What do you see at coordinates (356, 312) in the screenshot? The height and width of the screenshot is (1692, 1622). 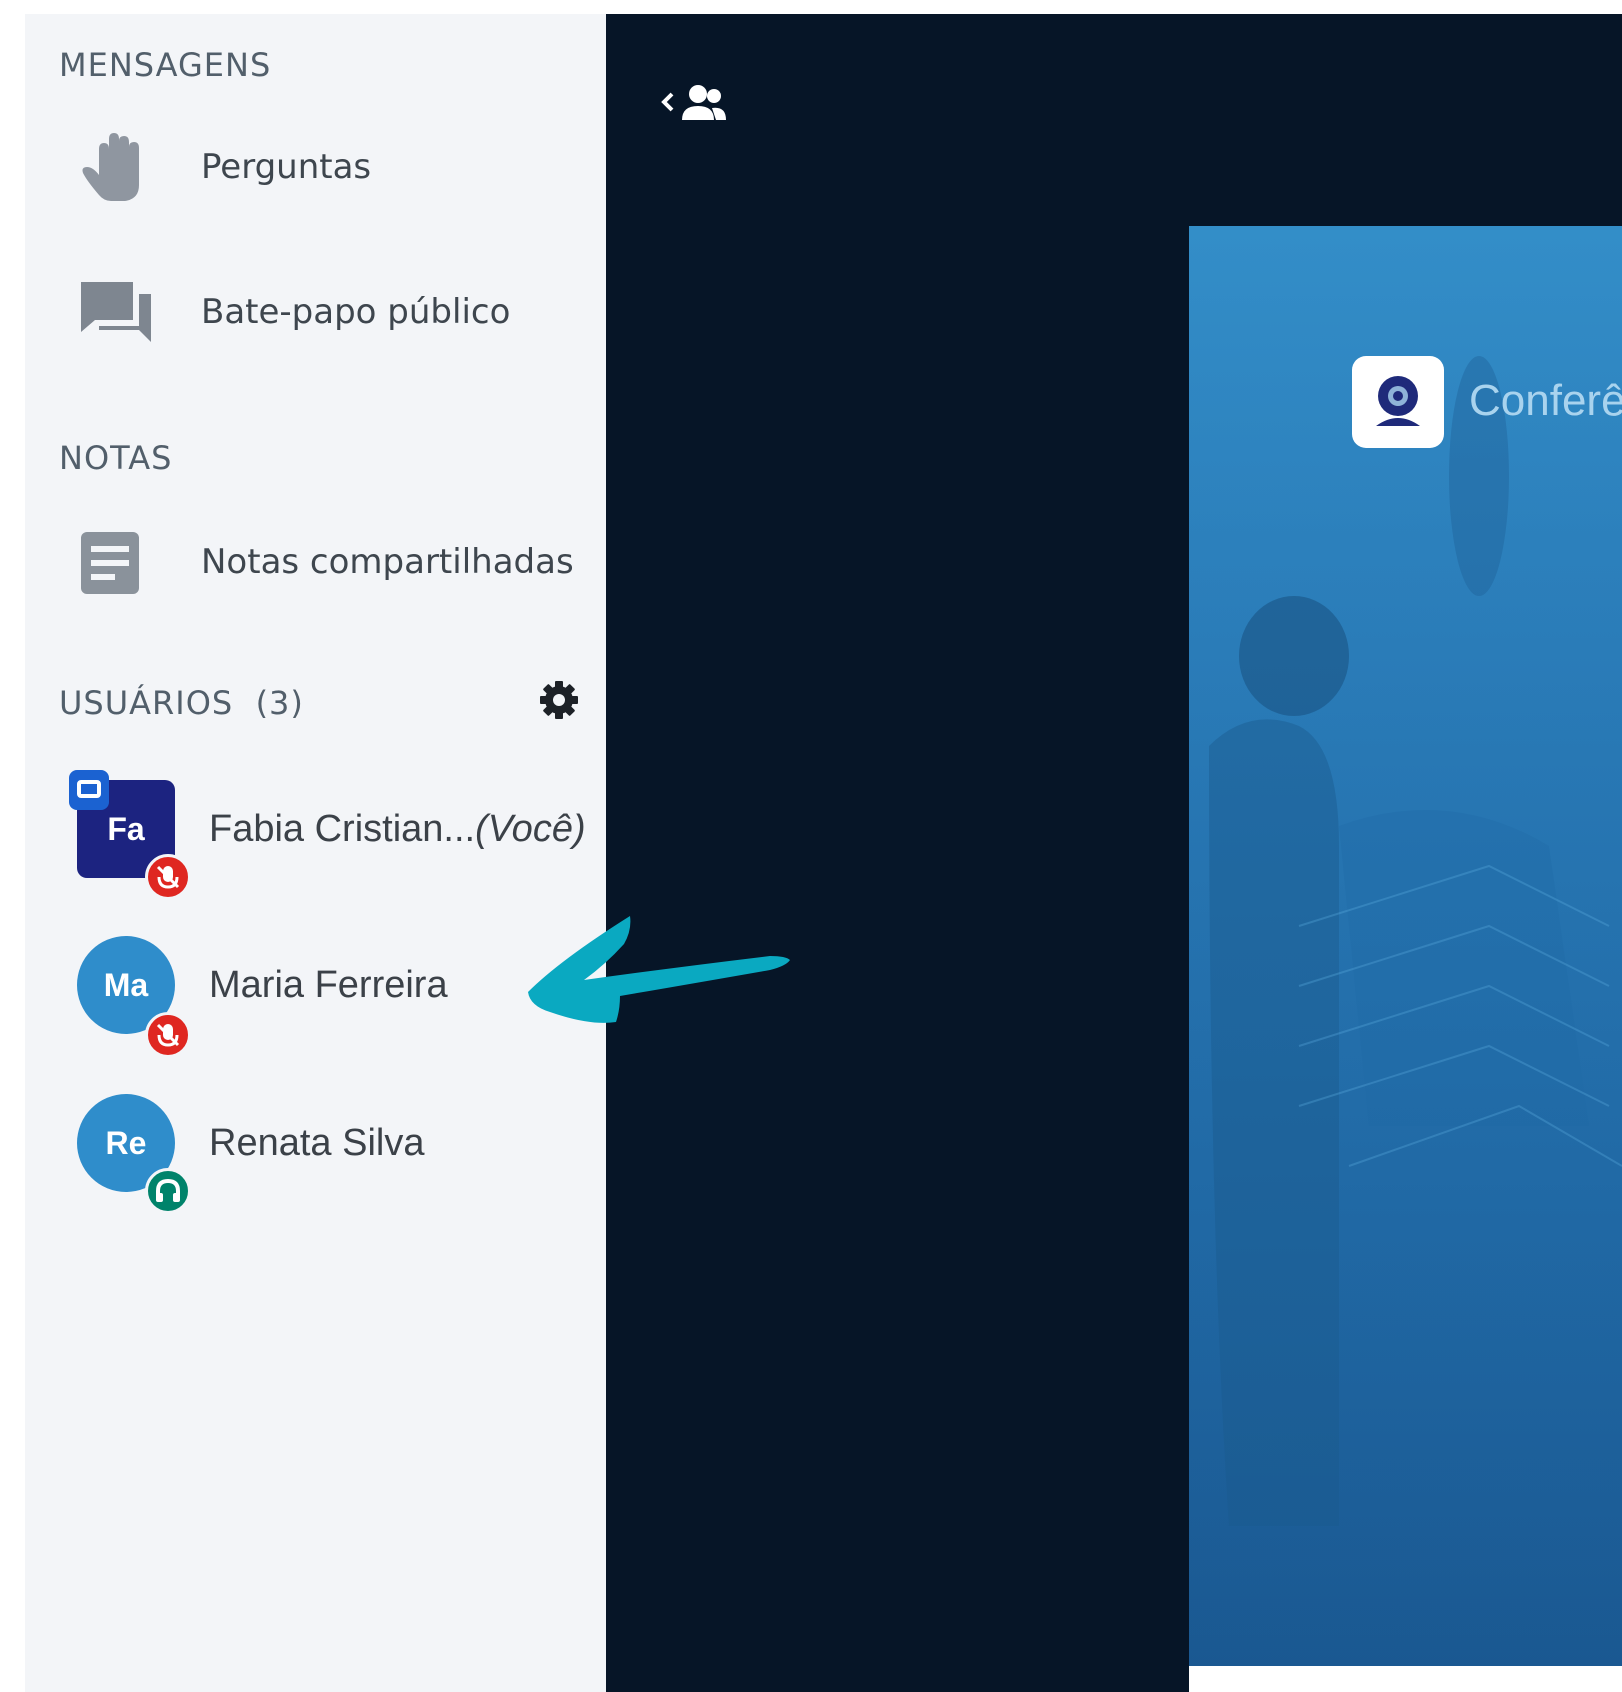 I see `public-chat-label: Bate-papo público` at bounding box center [356, 312].